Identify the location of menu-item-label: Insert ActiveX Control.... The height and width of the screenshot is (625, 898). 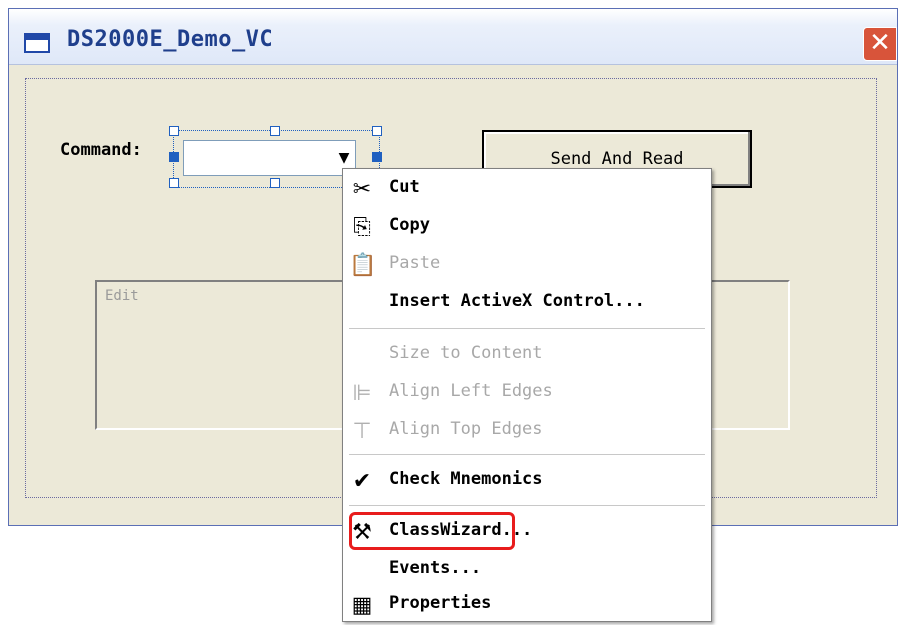
(517, 301).